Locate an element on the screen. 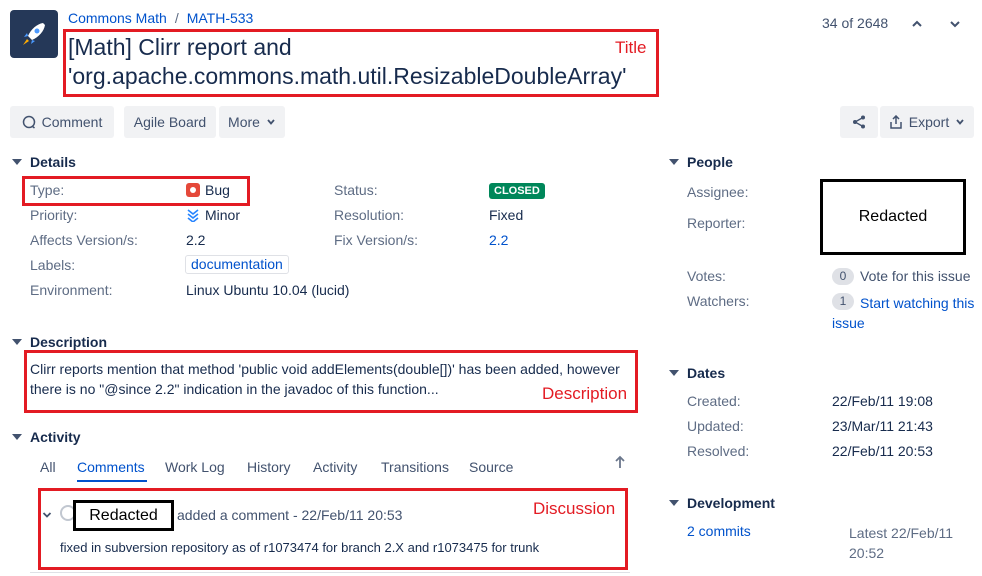  tab-activity: Activity is located at coordinates (335, 467).